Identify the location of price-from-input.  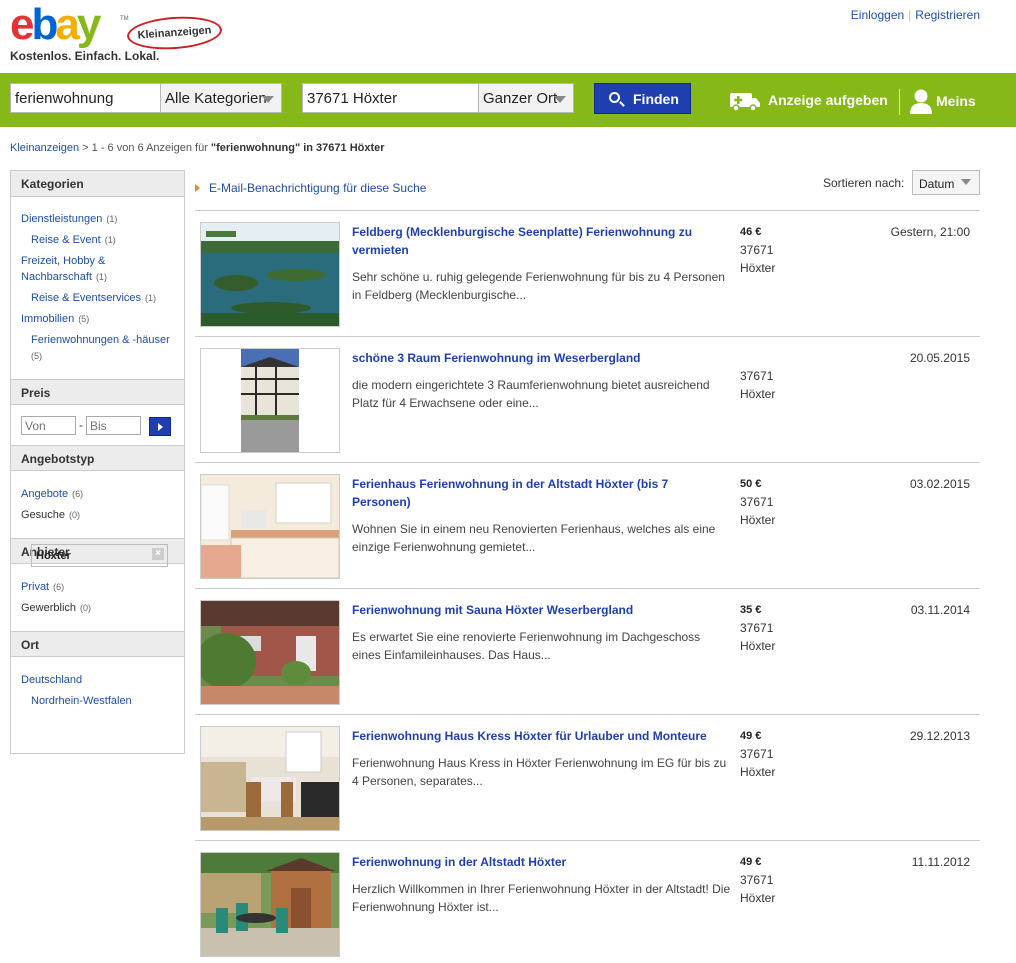
(48, 425).